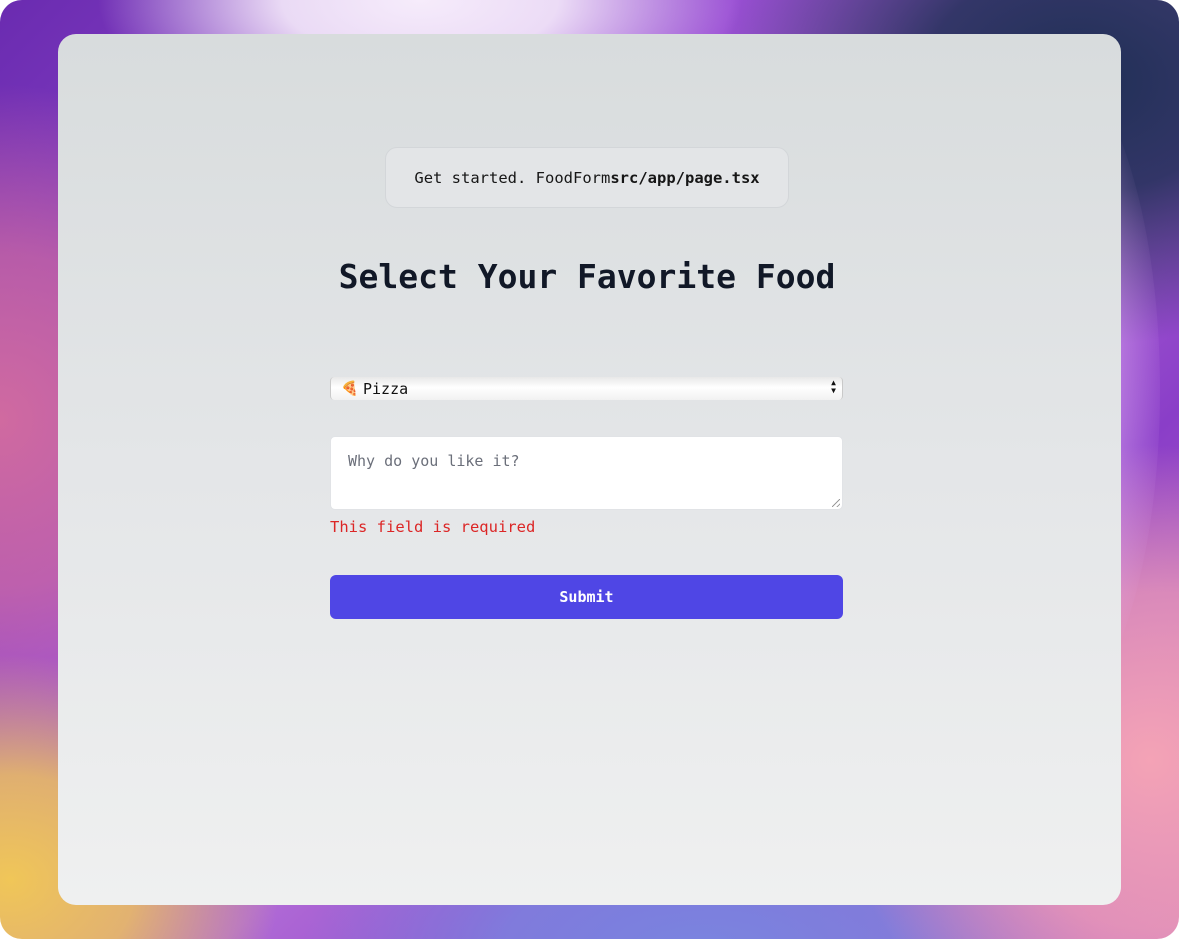  I want to click on select-arrows-icon: ▲ ▼, so click(833, 386).